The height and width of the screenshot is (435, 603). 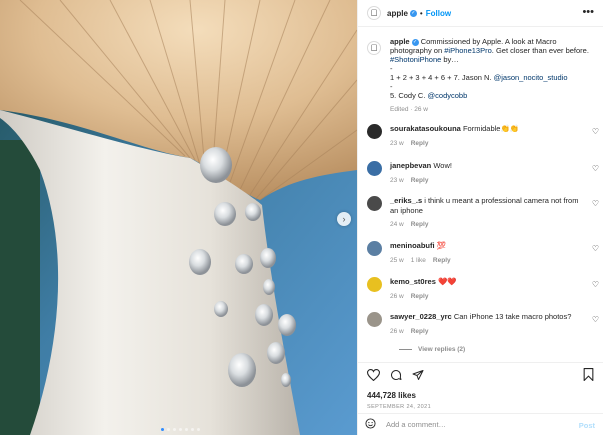 I want to click on add-comment-input, so click(x=476, y=424).